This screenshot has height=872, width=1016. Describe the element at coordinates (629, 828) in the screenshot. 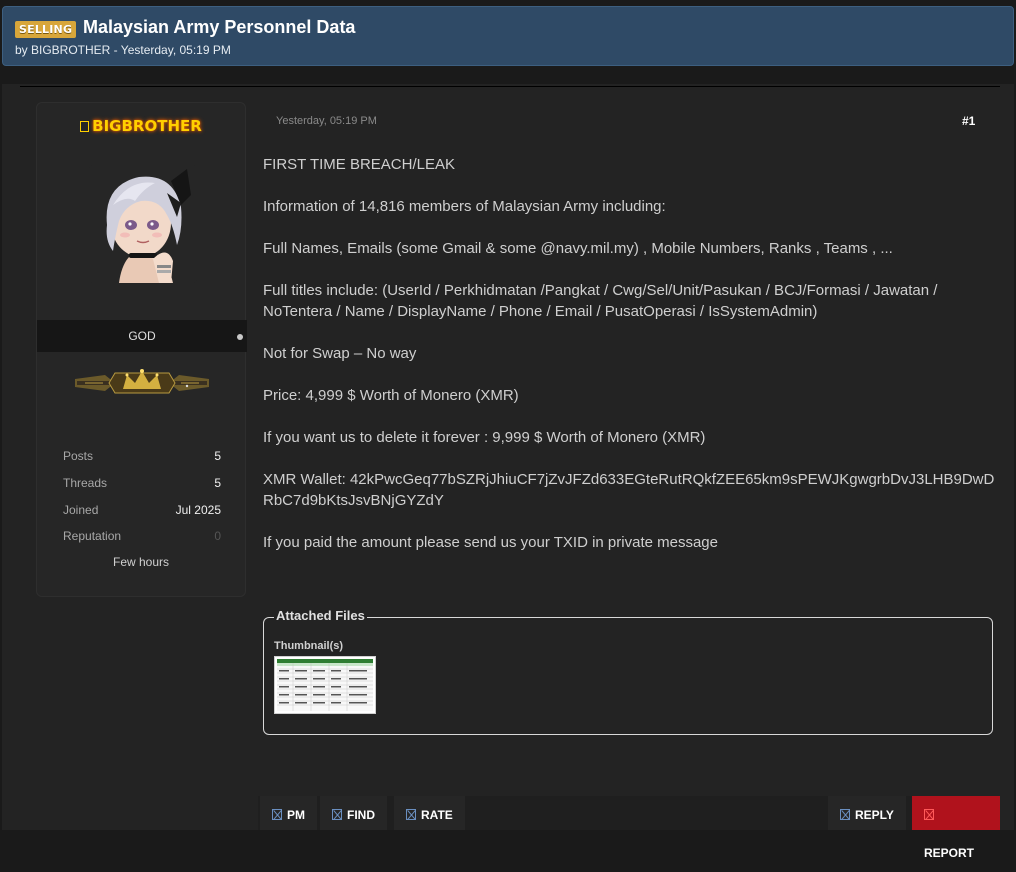

I see `post-actions-bar: PM FIND RATE REPLY REPORT` at that location.